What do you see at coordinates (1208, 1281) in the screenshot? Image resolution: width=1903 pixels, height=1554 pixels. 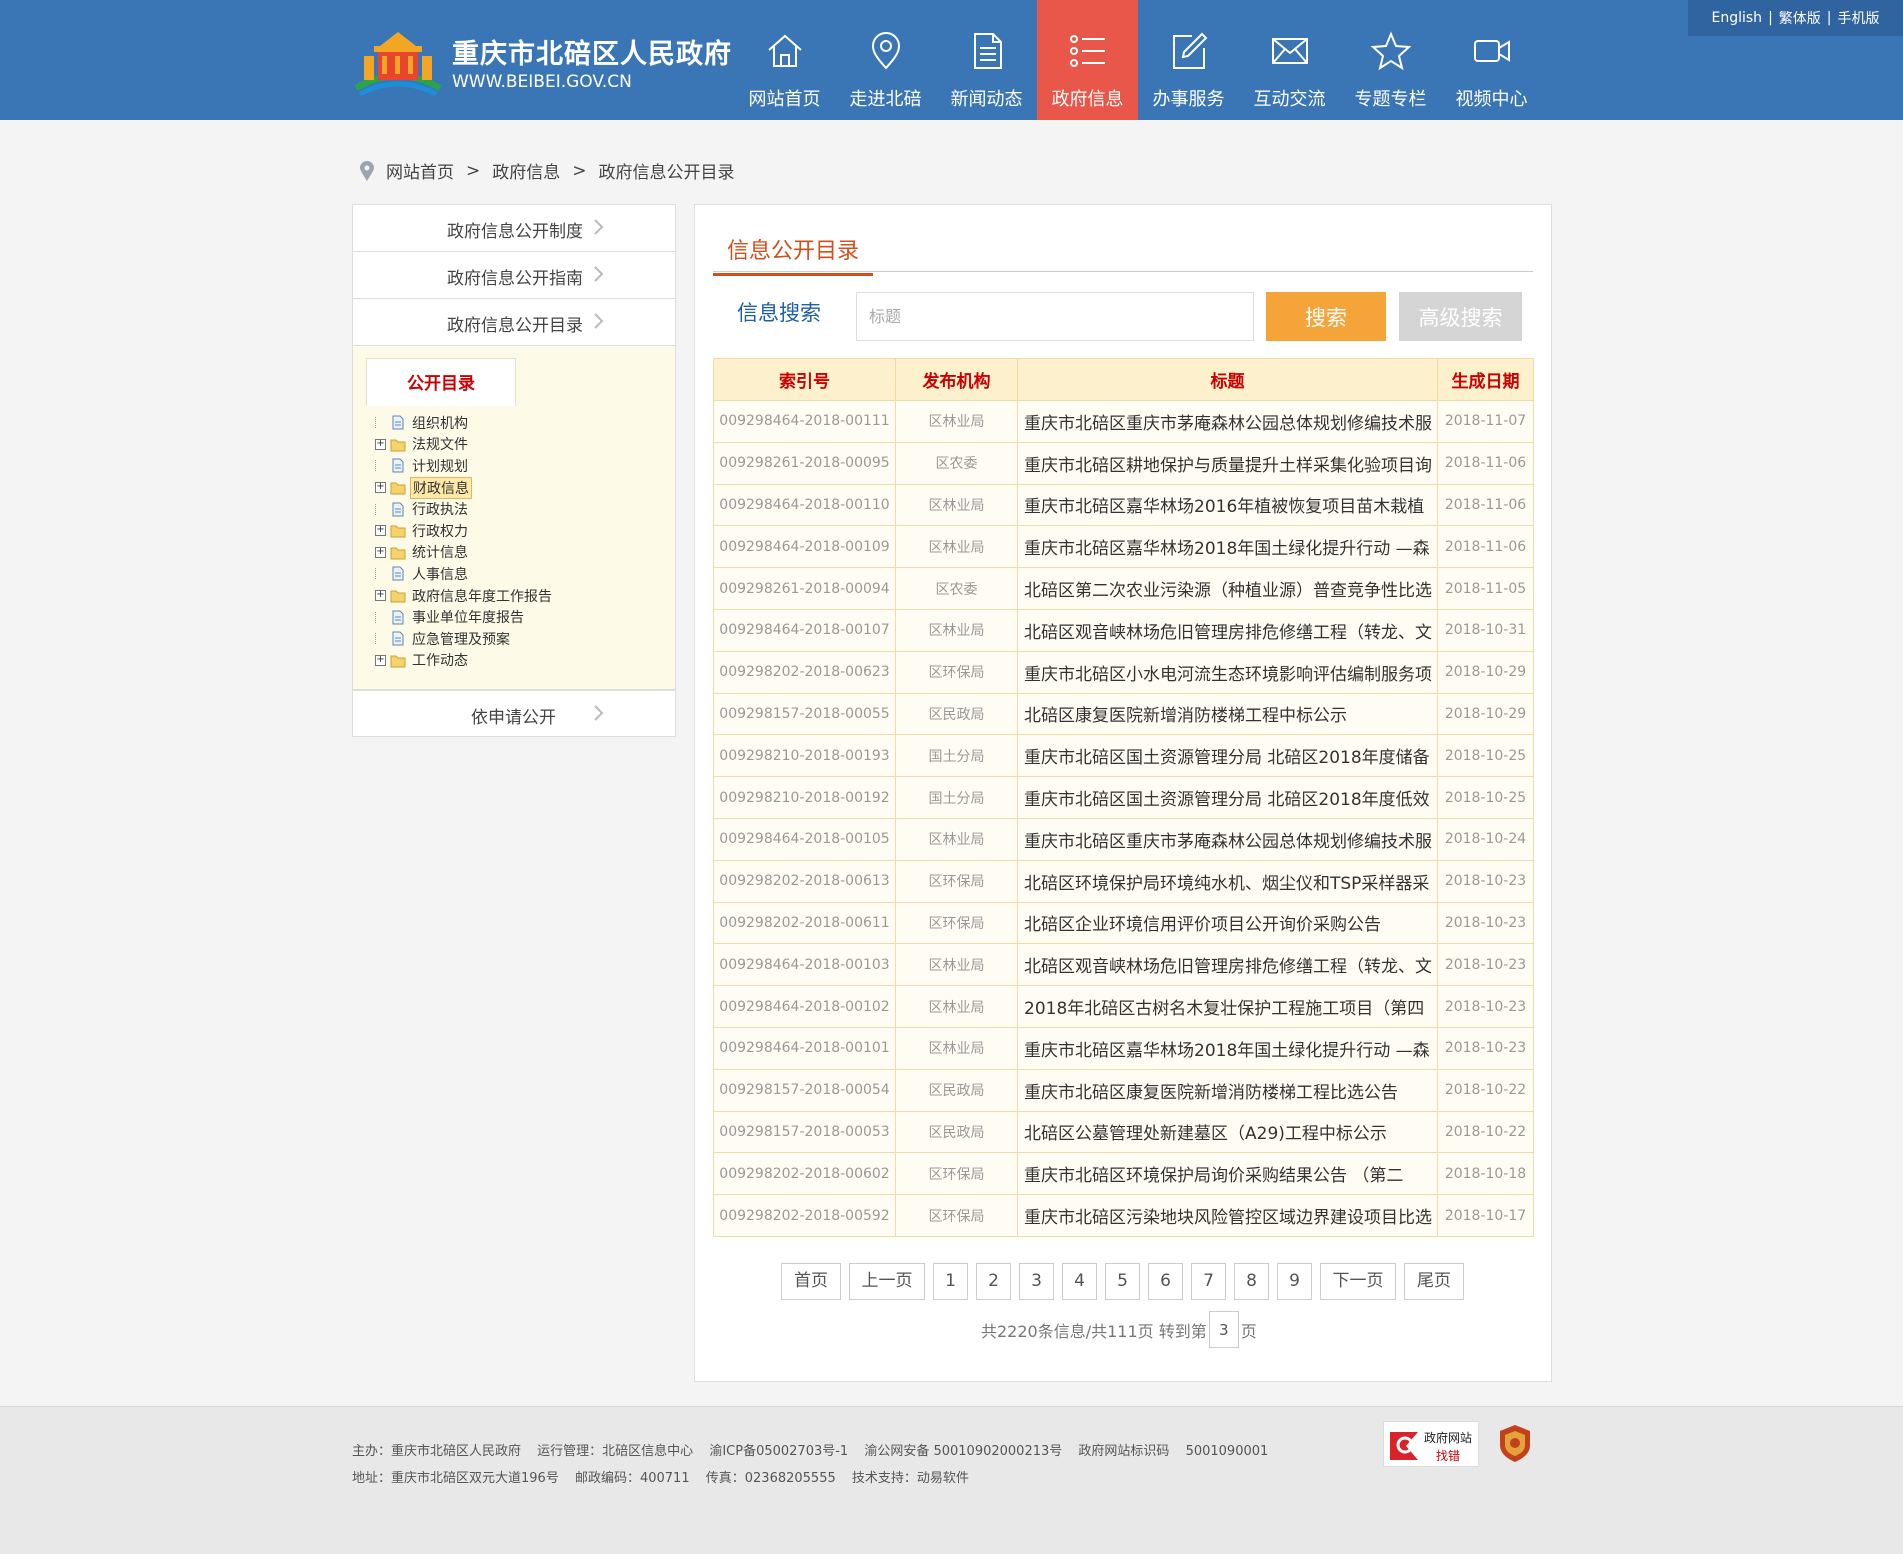 I see `page-number: 7` at bounding box center [1208, 1281].